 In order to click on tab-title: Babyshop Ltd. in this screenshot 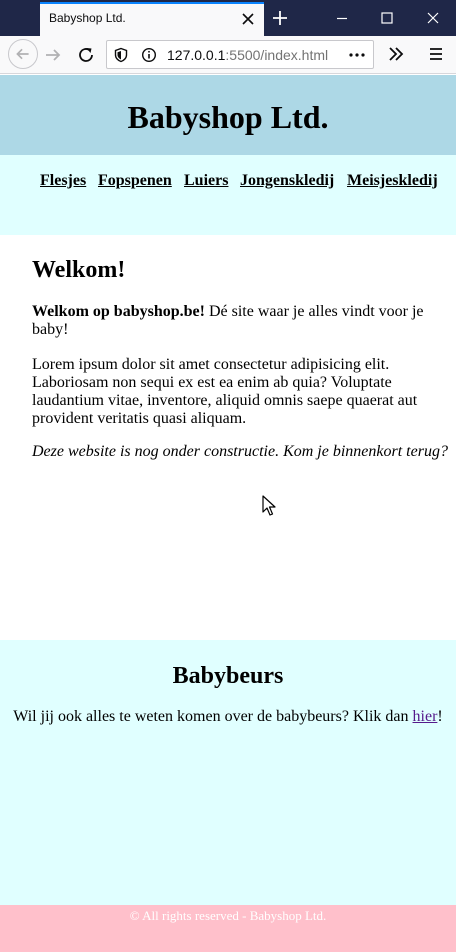, I will do `click(87, 18)`.